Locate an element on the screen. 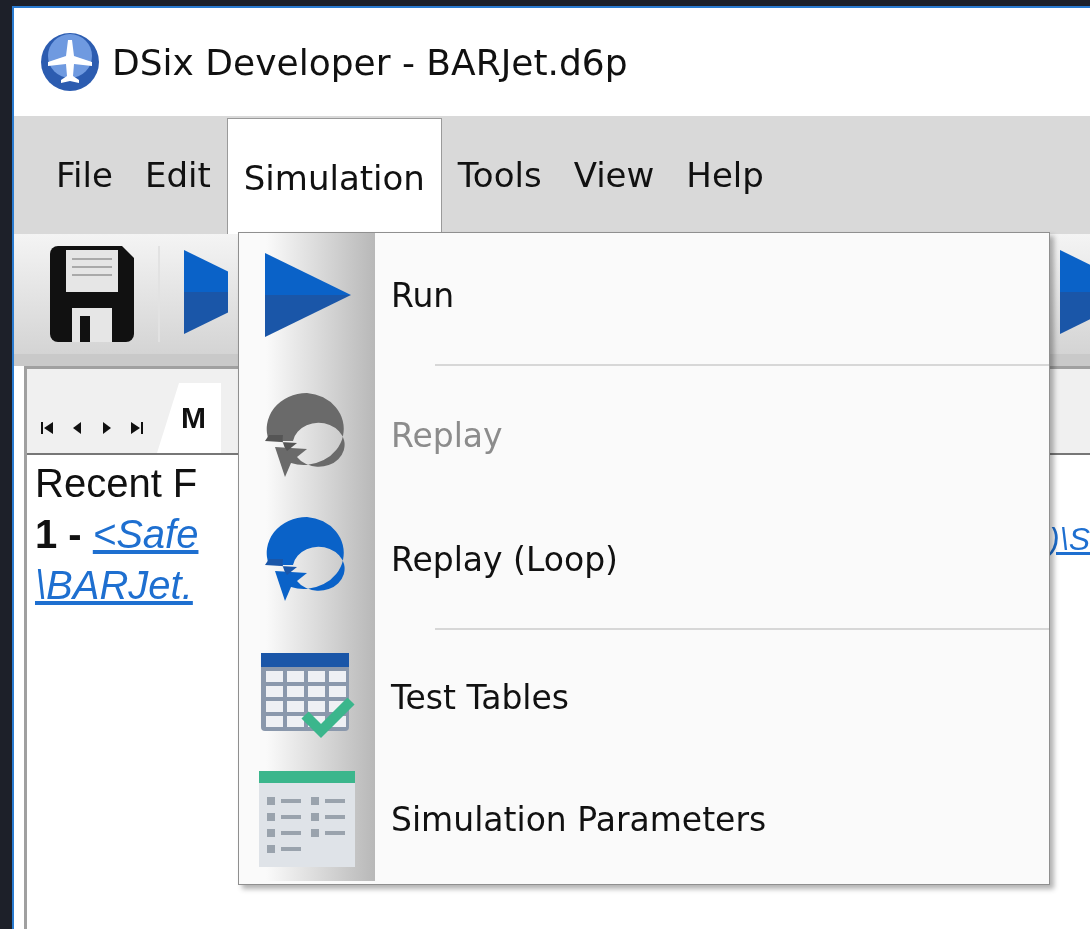 The height and width of the screenshot is (929, 1090). menu-item: Simulation is located at coordinates (334, 177).